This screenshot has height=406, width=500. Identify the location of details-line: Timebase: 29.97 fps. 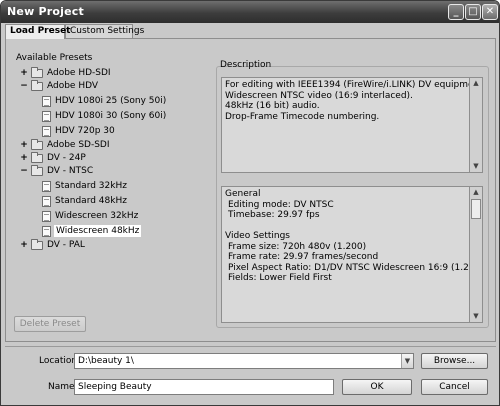
(274, 215).